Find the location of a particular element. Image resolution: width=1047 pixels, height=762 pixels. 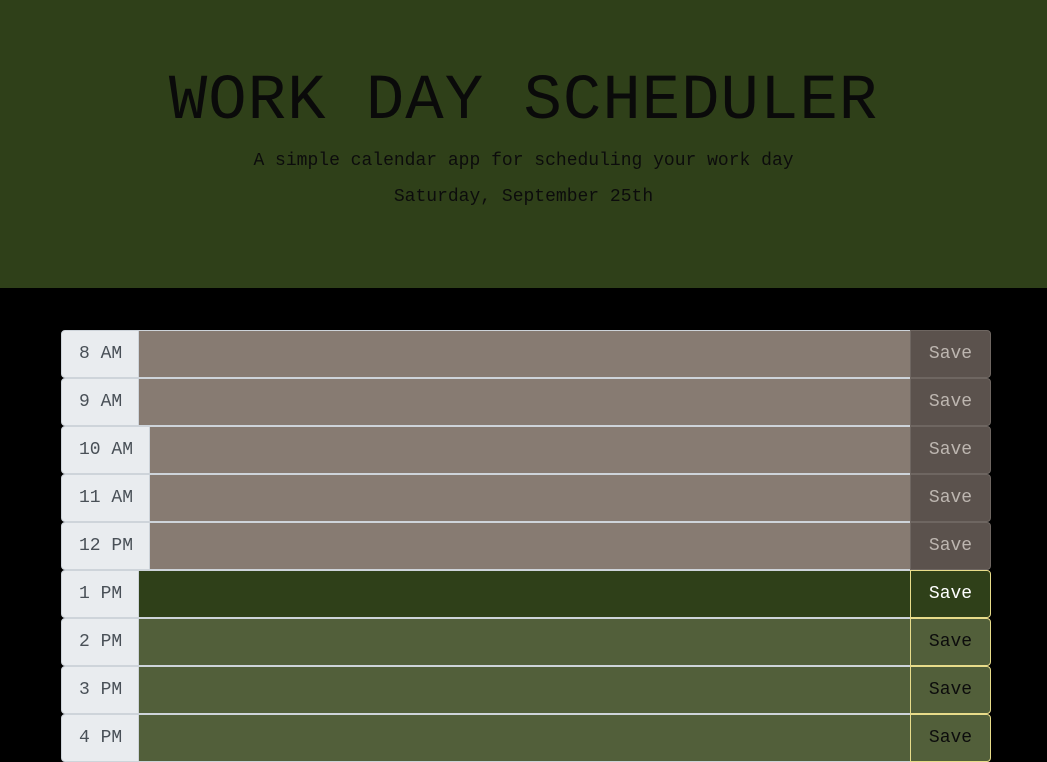

page-title: WORK DAY SCHEDULER is located at coordinates (523, 102).